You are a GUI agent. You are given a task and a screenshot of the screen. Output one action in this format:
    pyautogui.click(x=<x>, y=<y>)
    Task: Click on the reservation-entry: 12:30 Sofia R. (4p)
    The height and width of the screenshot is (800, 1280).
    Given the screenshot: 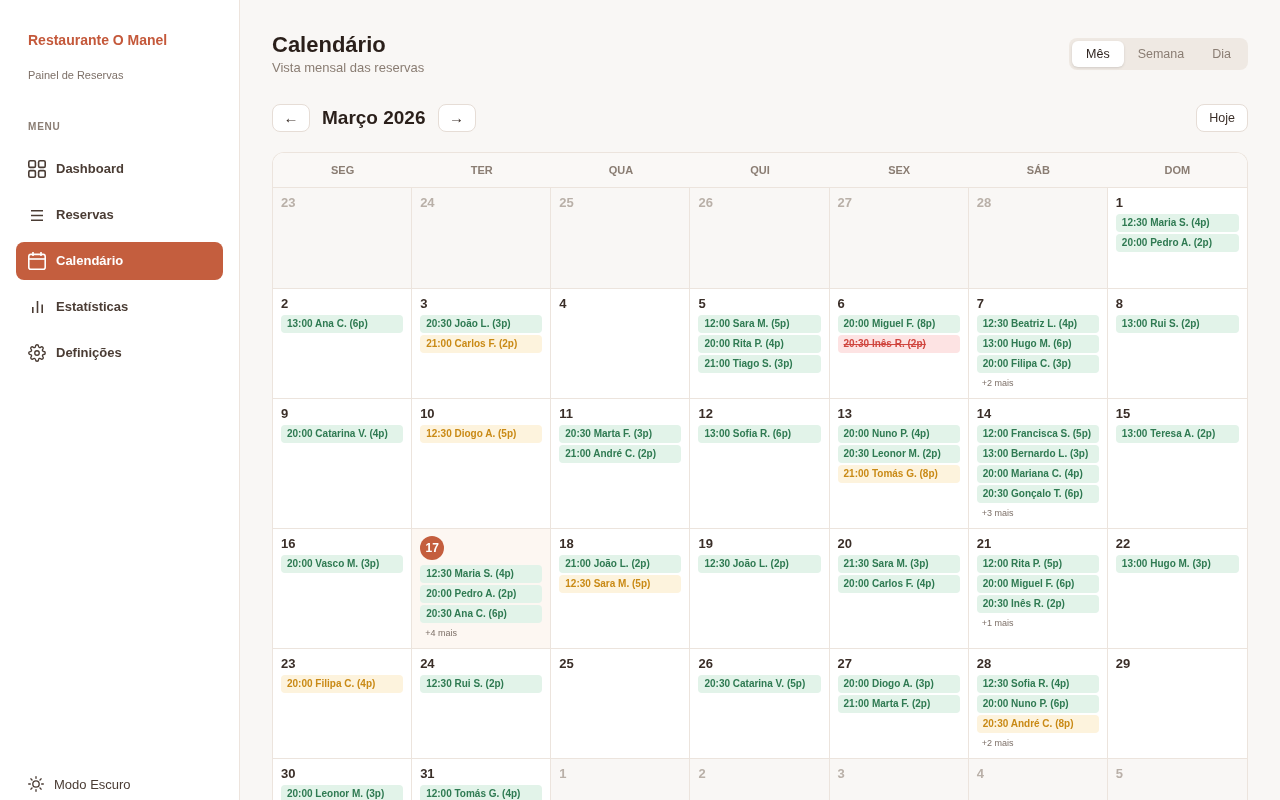 What is the action you would take?
    pyautogui.click(x=1037, y=684)
    